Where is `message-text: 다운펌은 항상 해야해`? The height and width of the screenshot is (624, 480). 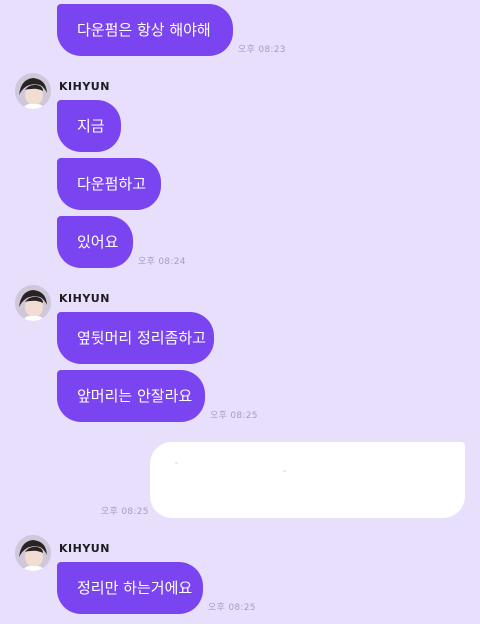
message-text: 다운펌은 항상 해야해 is located at coordinates (144, 29).